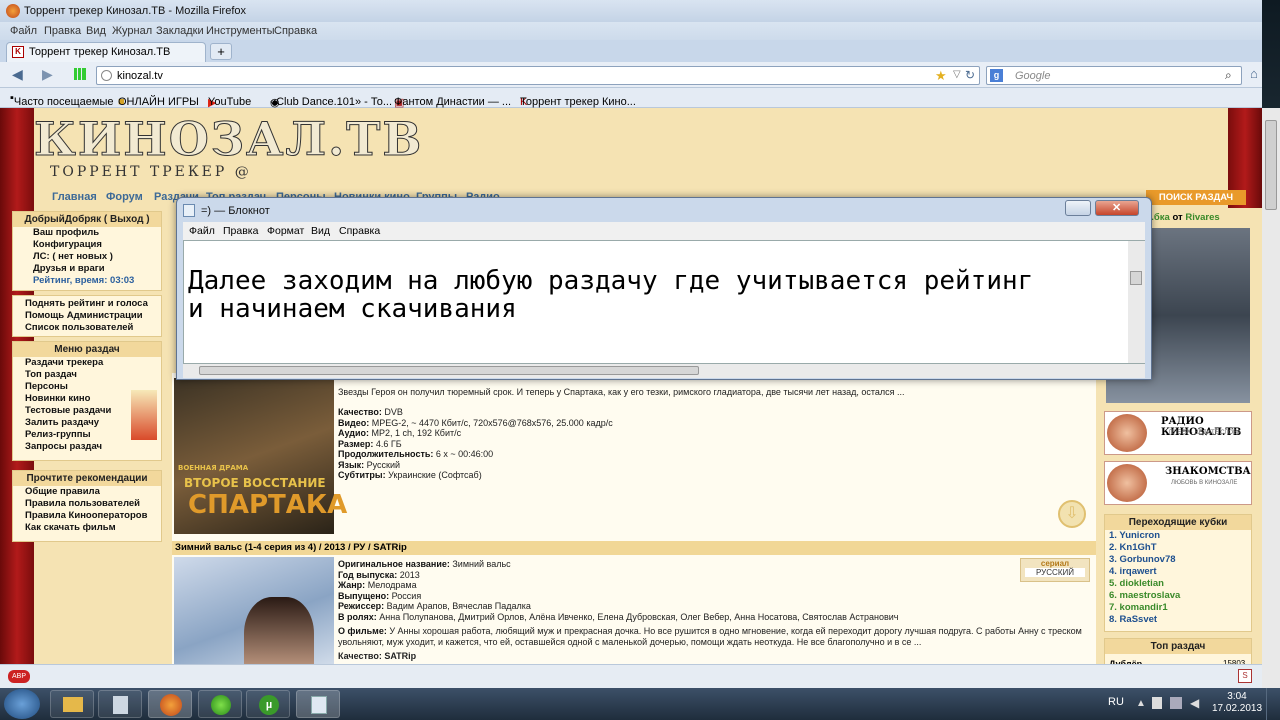  I want to click on detail-key: Аудио:, so click(354, 433).